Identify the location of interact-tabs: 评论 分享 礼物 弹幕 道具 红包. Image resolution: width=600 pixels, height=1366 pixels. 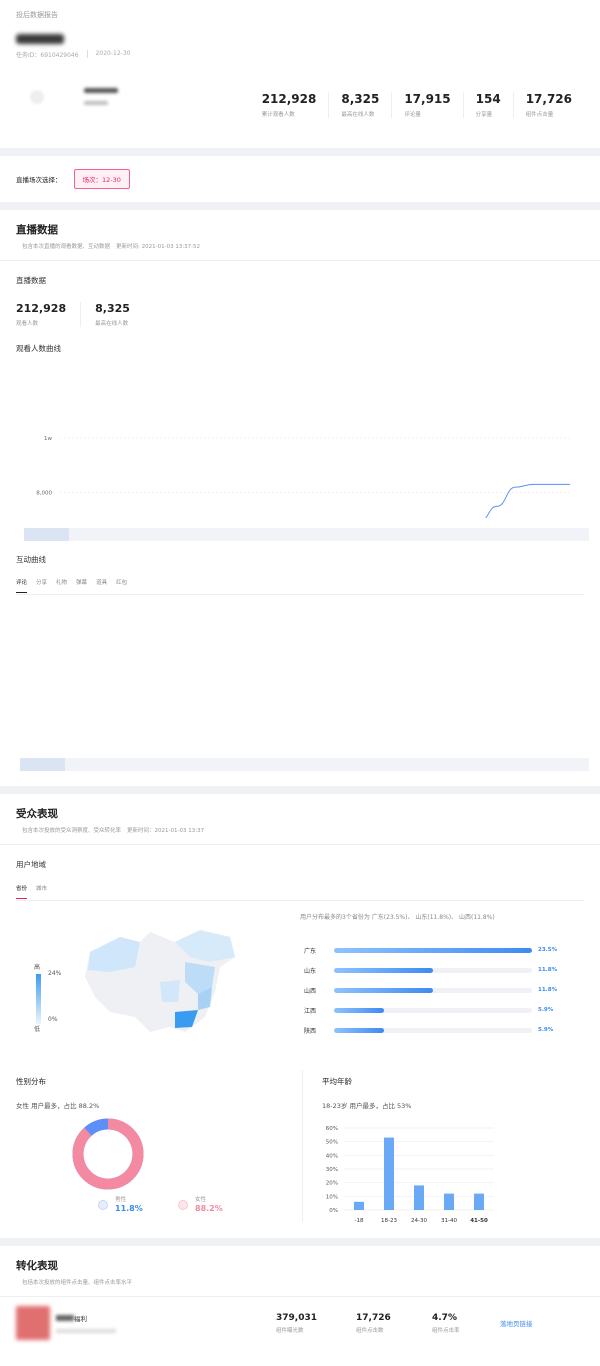
(76, 585).